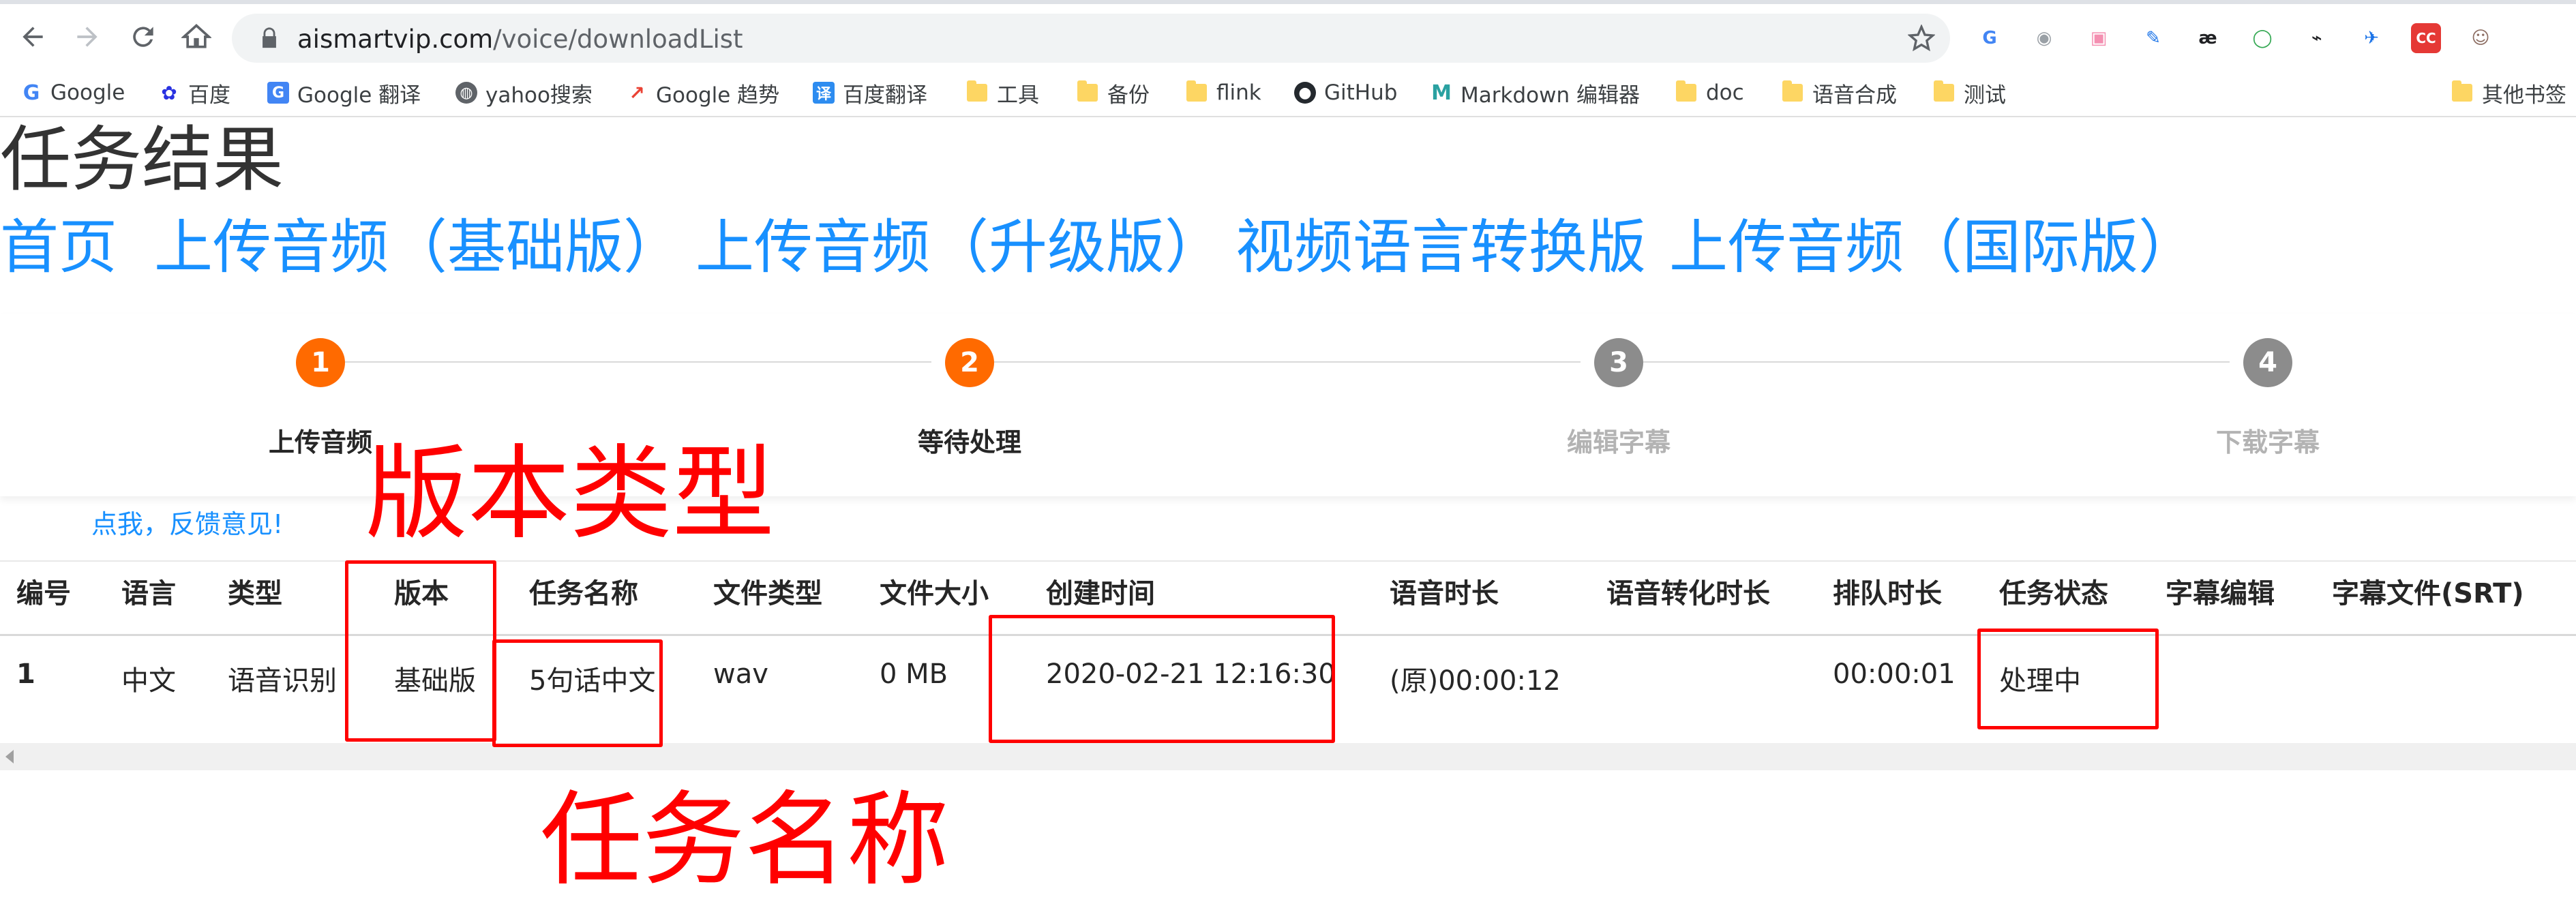 The image size is (2576, 908). I want to click on profile-avatar-icon: ☺, so click(2481, 38).